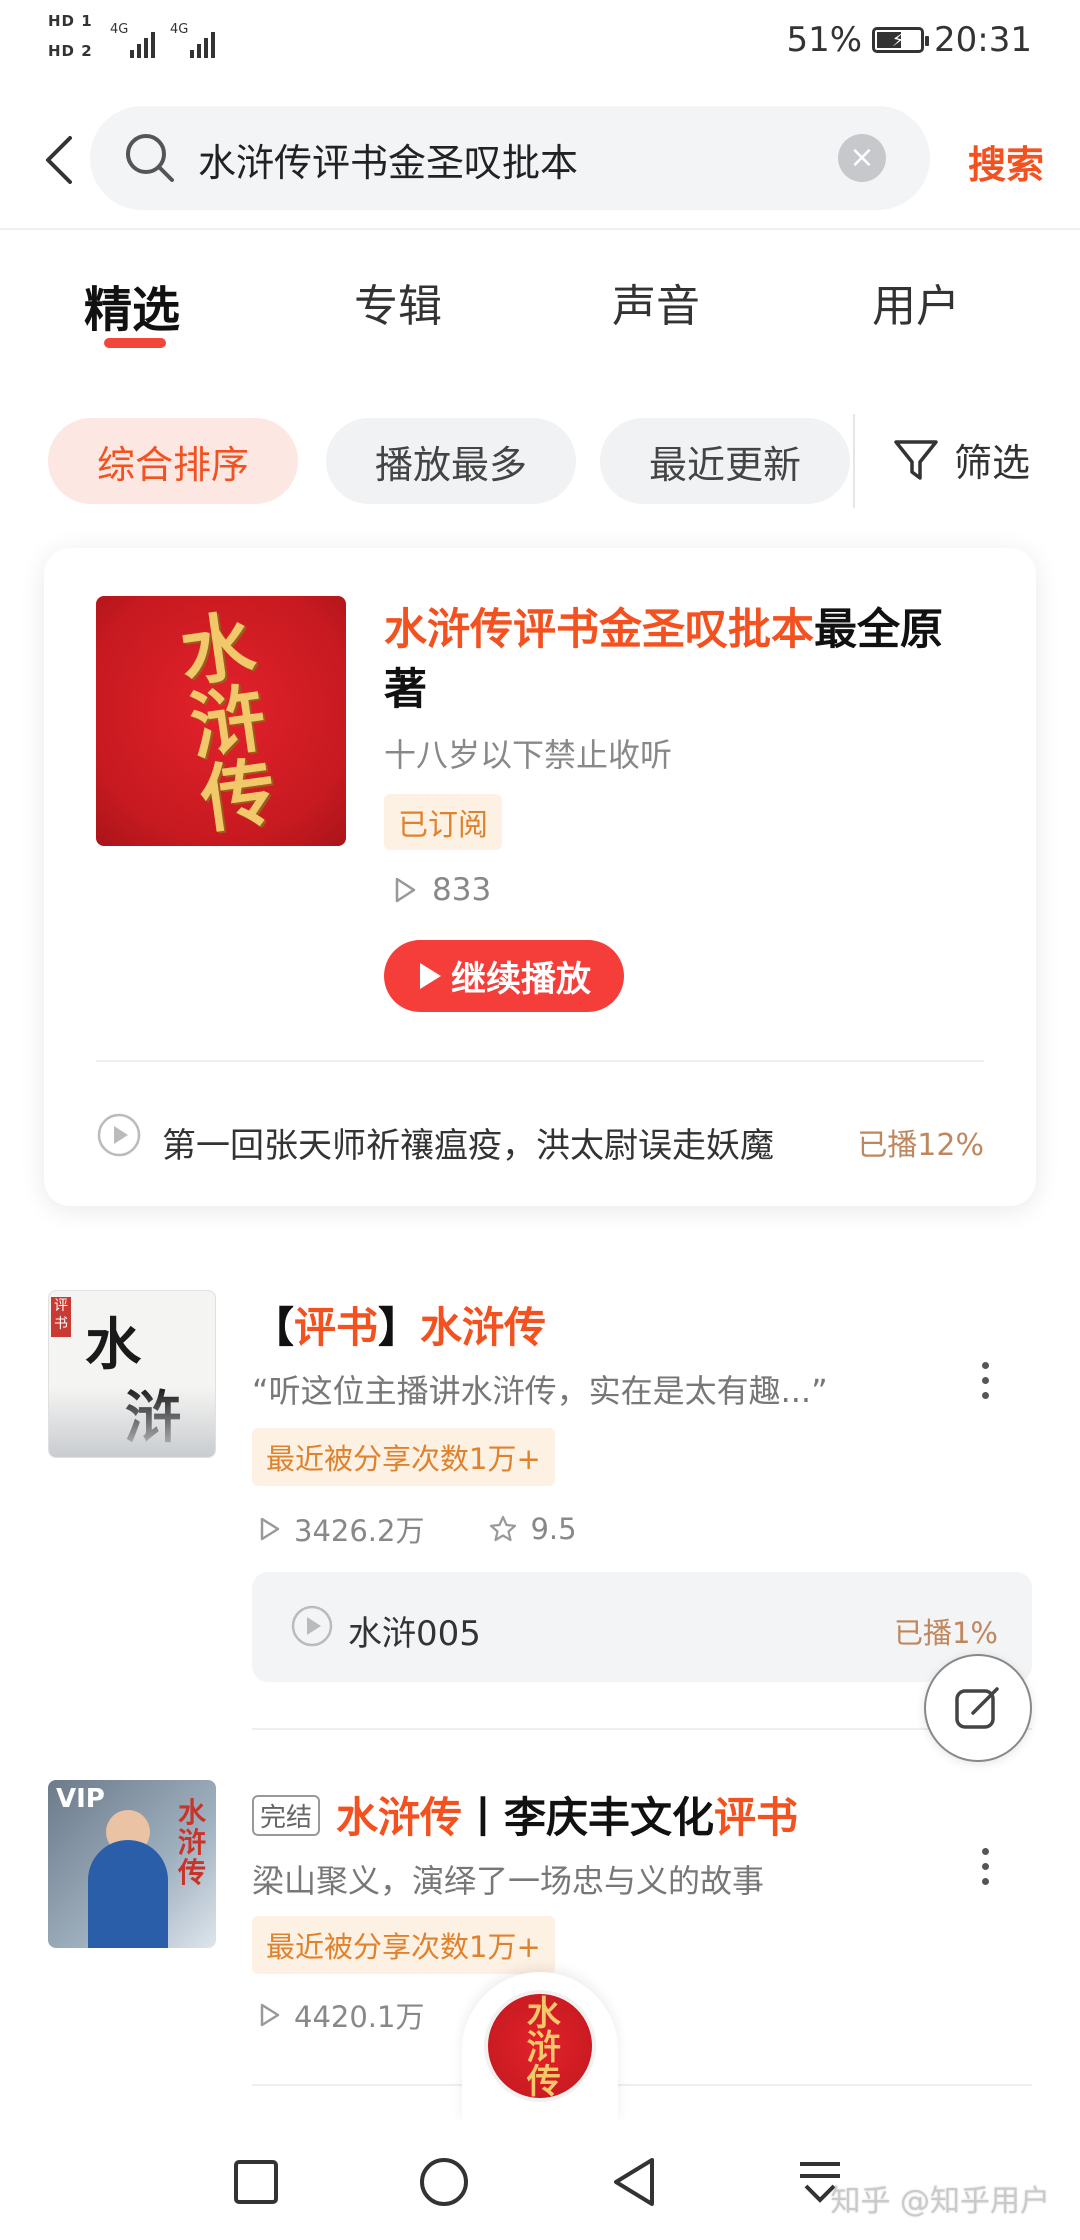  Describe the element at coordinates (540, 2181) in the screenshot. I see `system-nav-bar: 知乎 @知乎用户` at that location.